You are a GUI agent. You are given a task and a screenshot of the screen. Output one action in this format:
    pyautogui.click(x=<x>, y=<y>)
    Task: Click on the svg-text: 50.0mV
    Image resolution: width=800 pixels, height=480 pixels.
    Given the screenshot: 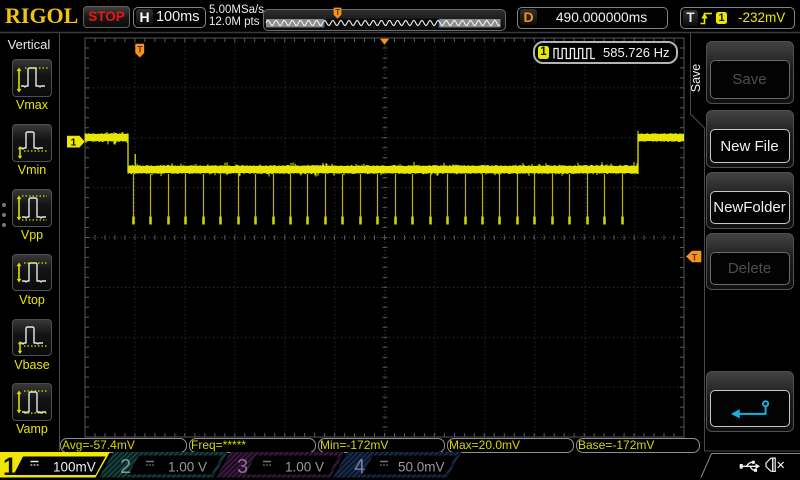 What is the action you would take?
    pyautogui.click(x=421, y=467)
    